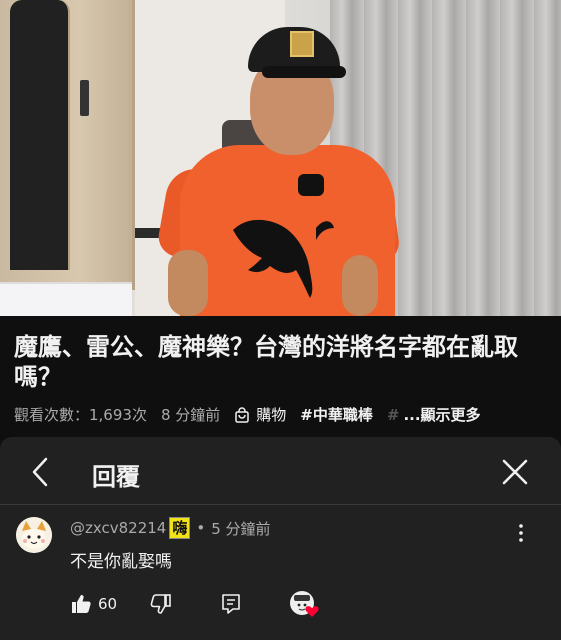 This screenshot has width=561, height=640. Describe the element at coordinates (304, 604) in the screenshot. I see `creator-heart-icon` at that location.